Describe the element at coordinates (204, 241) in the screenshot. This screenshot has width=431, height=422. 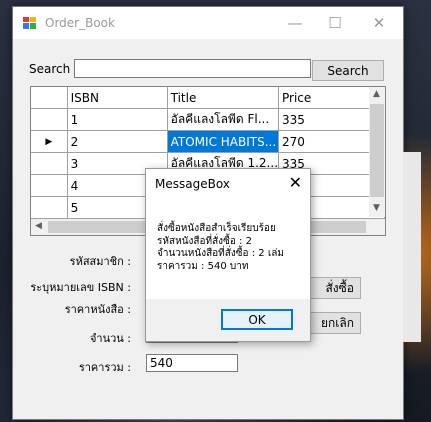
I see `message-line: รหัสหนังสือที่สั่งซื้อ : 2` at that location.